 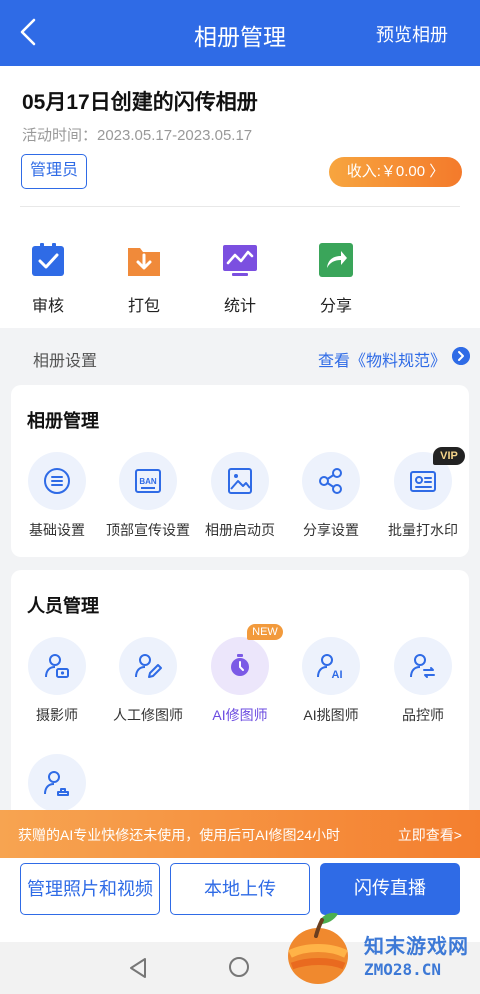 I want to click on staff-ai-retoucher: AI修图师, so click(x=240, y=681).